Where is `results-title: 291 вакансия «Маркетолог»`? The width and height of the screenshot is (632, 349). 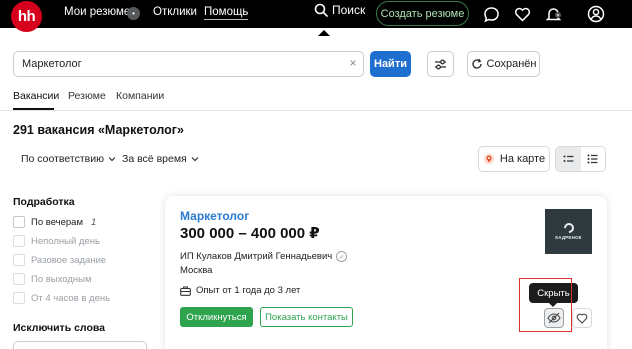 results-title: 291 вакансия «Маркетолог» is located at coordinates (98, 130).